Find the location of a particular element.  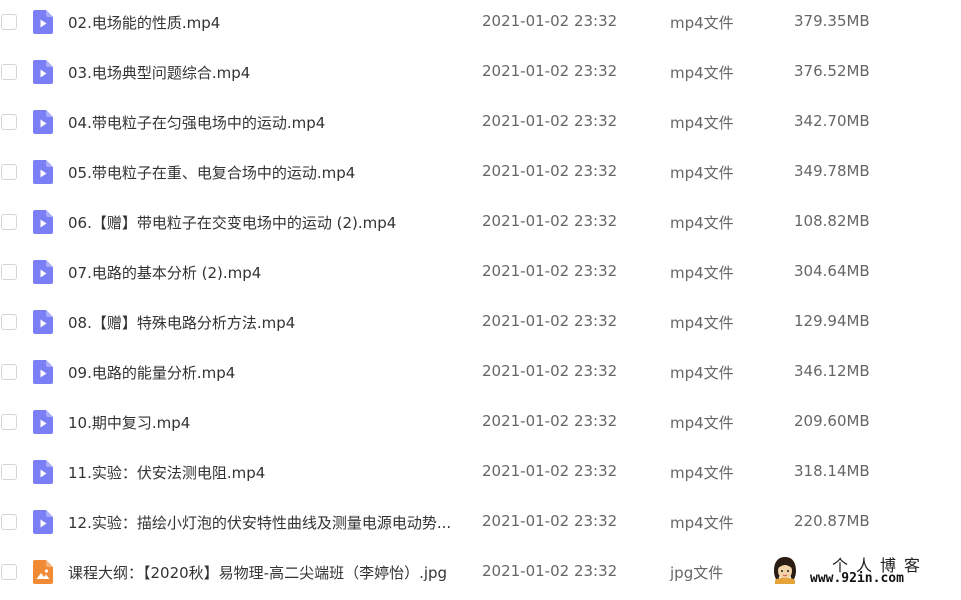

file-size: 379.35MB is located at coordinates (832, 21).